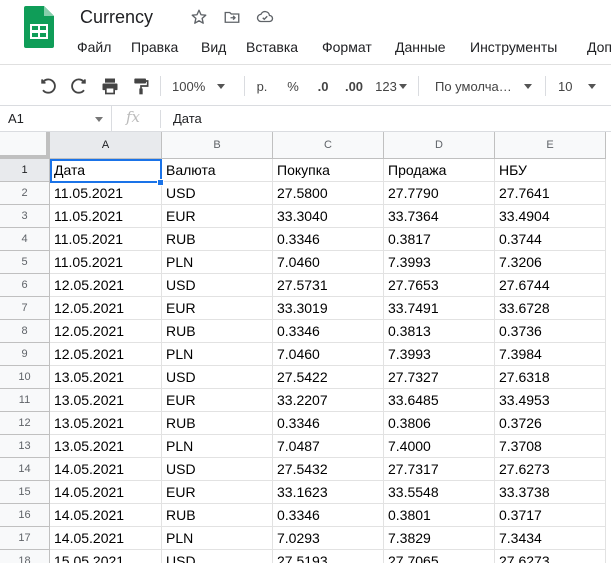 Image resolution: width=611 pixels, height=563 pixels. Describe the element at coordinates (578, 86) in the screenshot. I see `font-size-select: 10` at that location.